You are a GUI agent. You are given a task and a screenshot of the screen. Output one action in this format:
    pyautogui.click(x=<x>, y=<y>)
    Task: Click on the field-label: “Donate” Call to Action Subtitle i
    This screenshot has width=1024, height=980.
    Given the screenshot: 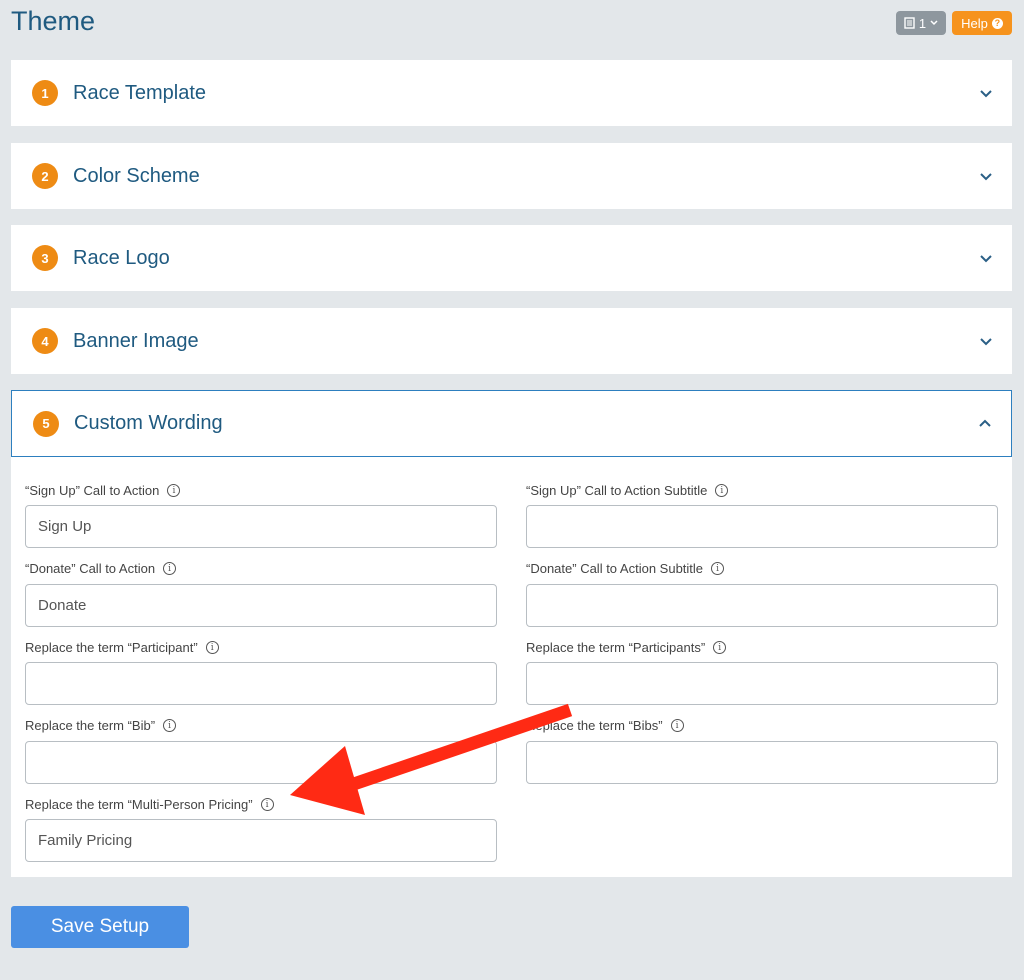 What is the action you would take?
    pyautogui.click(x=625, y=568)
    